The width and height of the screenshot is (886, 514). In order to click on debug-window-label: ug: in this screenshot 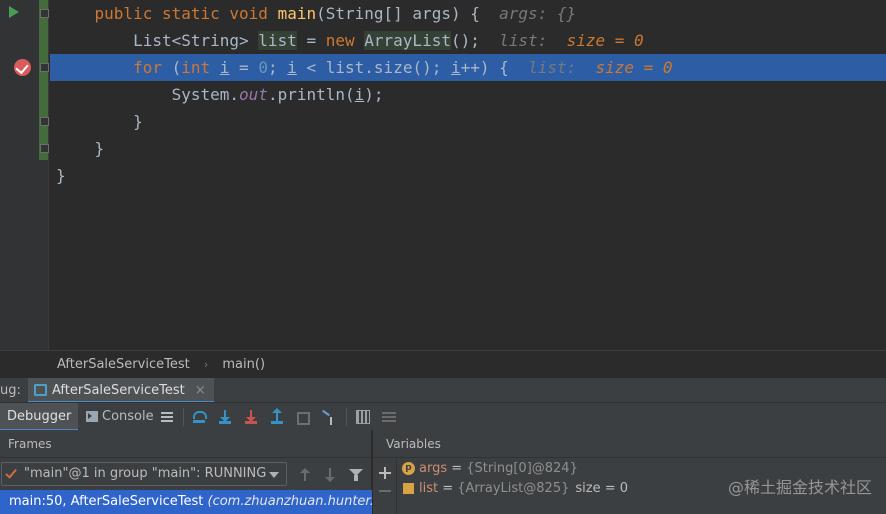, I will do `click(10, 390)`.